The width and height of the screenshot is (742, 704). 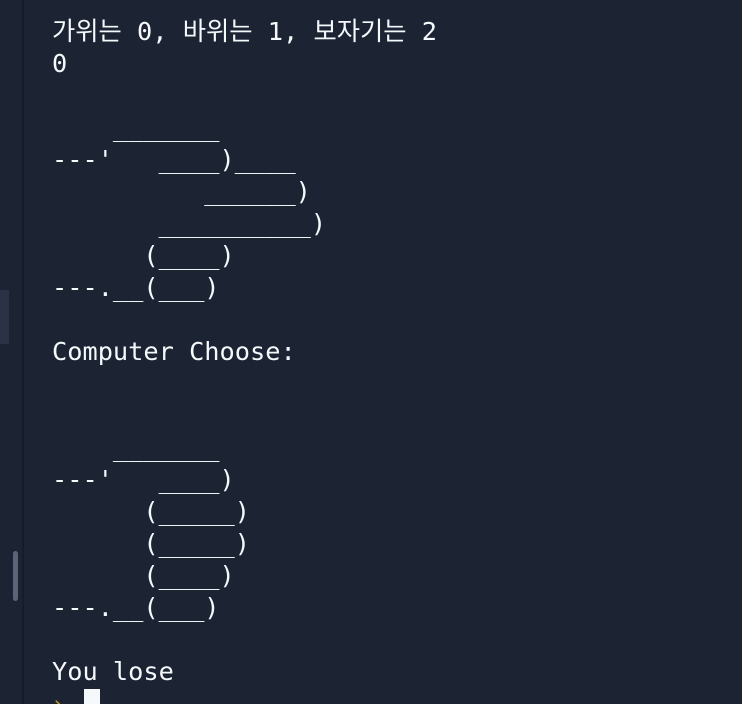 I want to click on ascii-art-line: ______), so click(x=181, y=191).